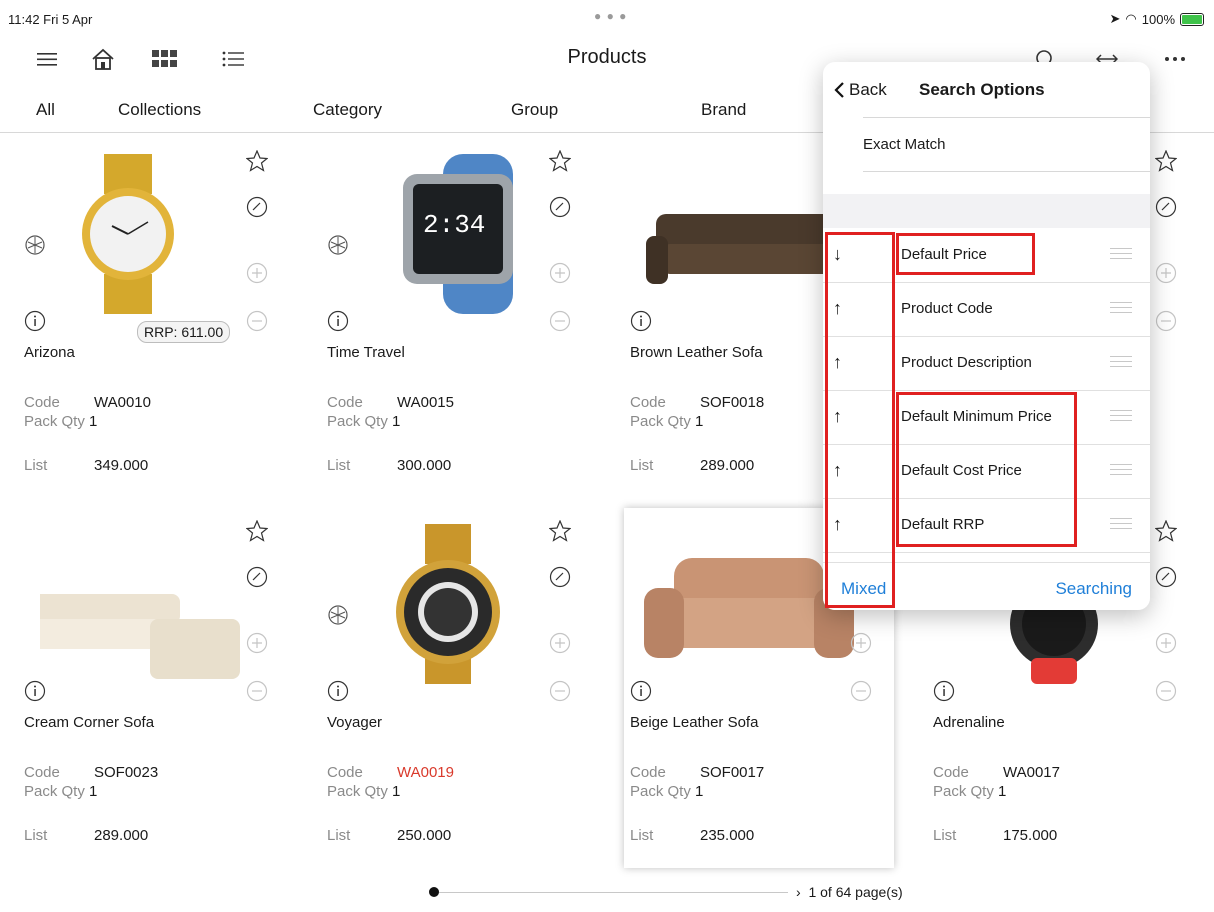 This screenshot has height=912, width=1214. Describe the element at coordinates (697, 772) in the screenshot. I see `code-row: Code SOF0017` at that location.